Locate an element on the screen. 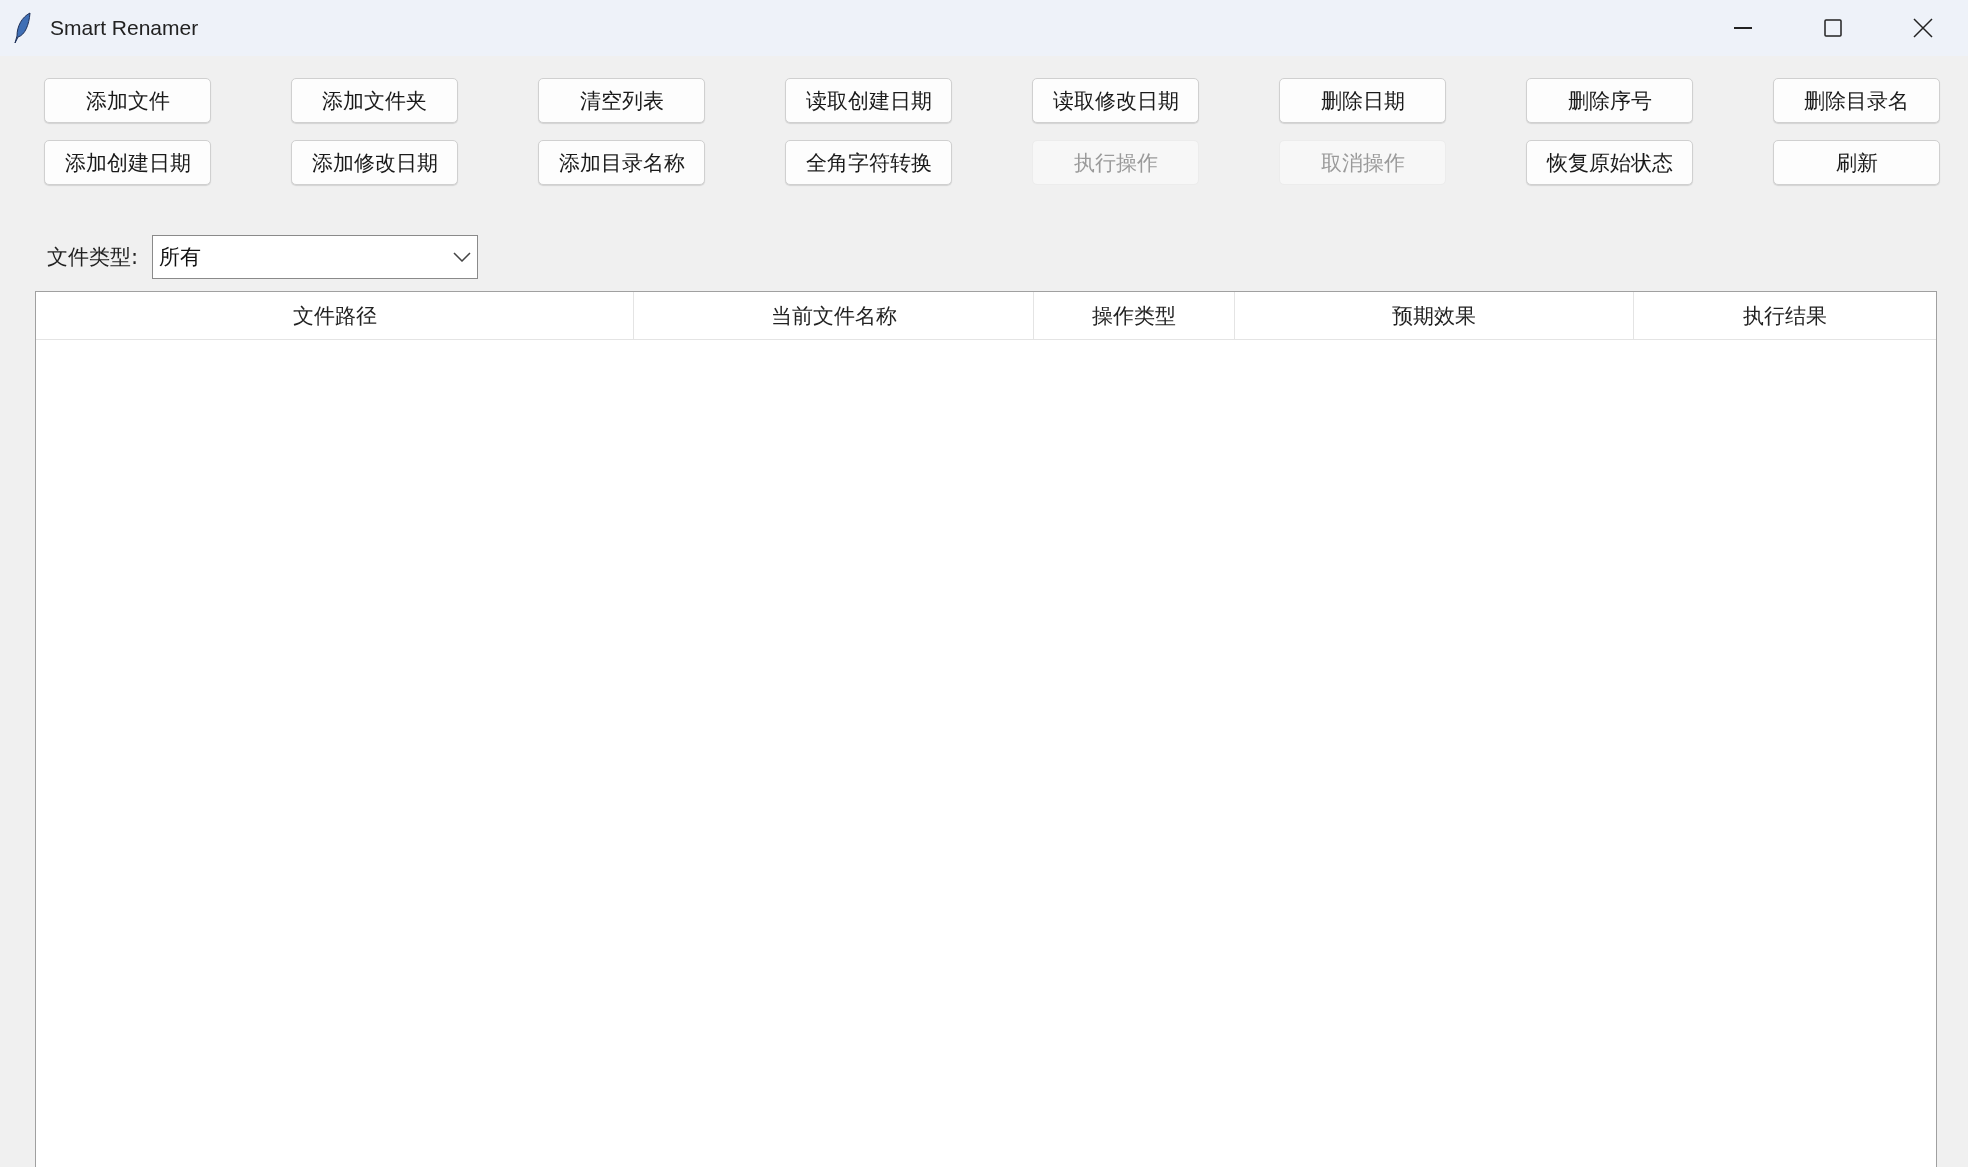  column-header: 当前文件名称 is located at coordinates (834, 316).